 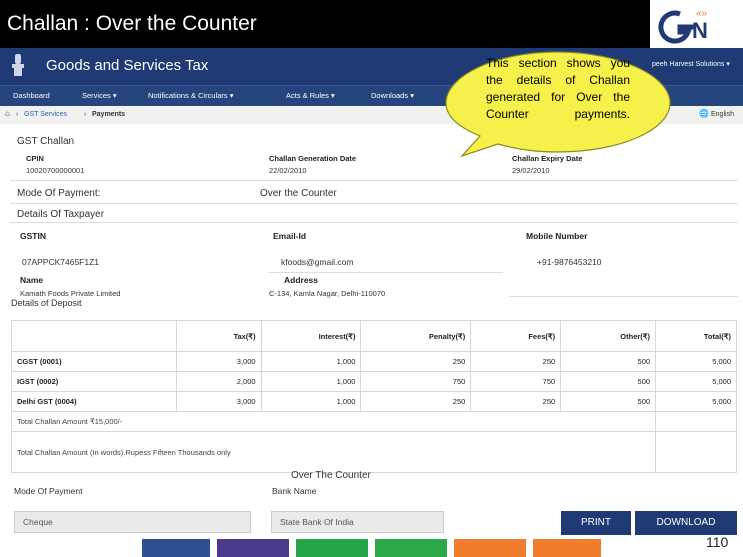 What do you see at coordinates (357, 522) in the screenshot?
I see `bank-name-field: State Bank Of India` at bounding box center [357, 522].